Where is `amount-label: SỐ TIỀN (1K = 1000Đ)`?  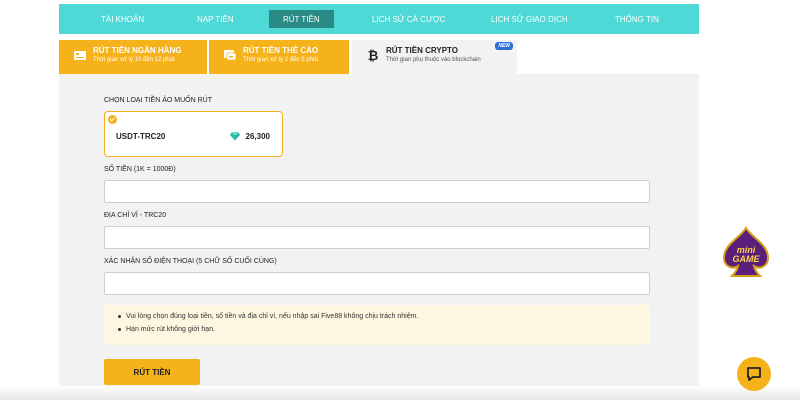 amount-label: SỐ TIỀN (1K = 1000Đ) is located at coordinates (140, 169).